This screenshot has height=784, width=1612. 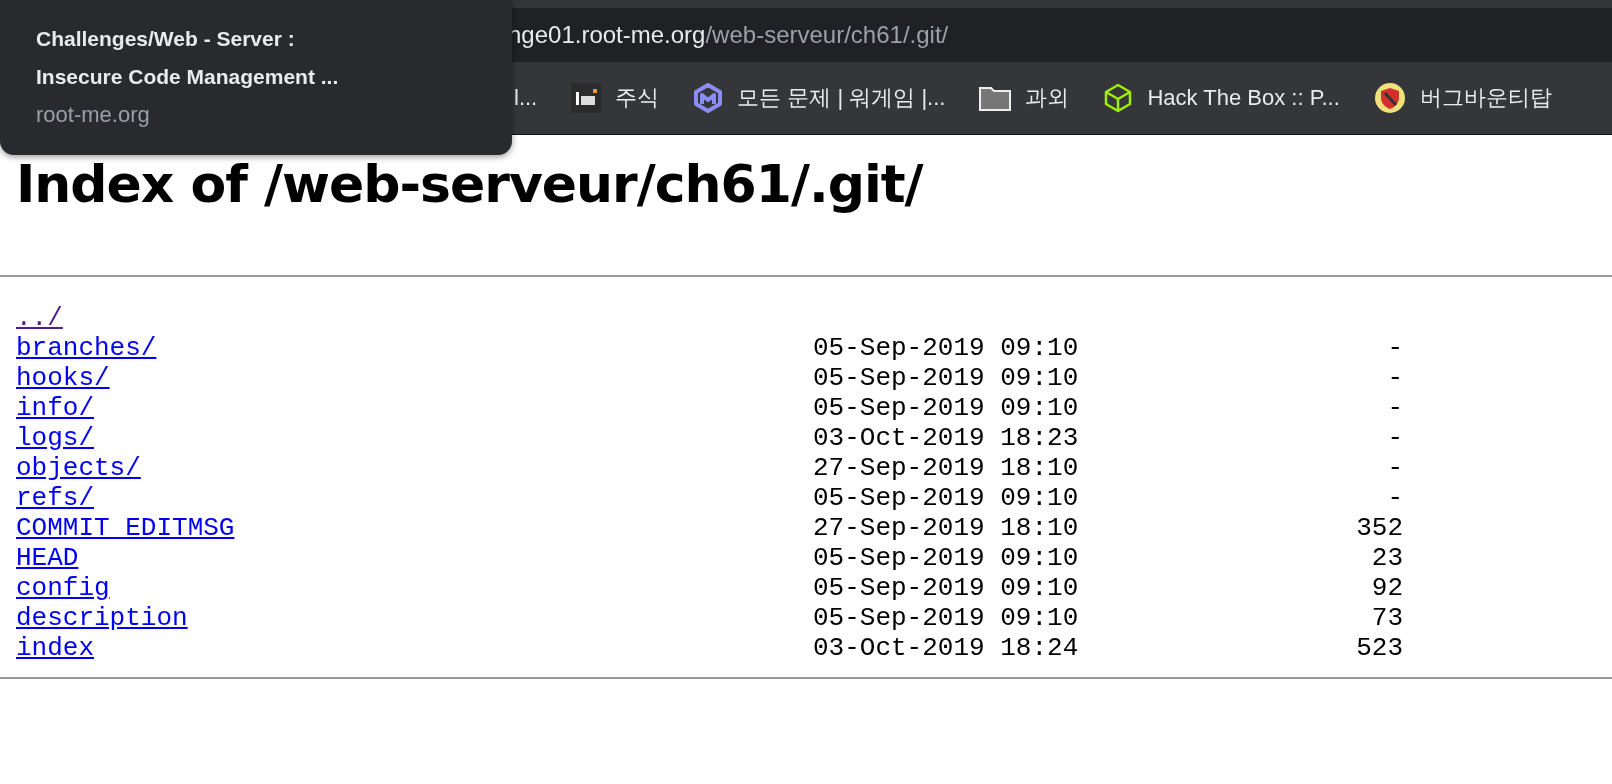 I want to click on inv-logo-icon, so click(x=586, y=98).